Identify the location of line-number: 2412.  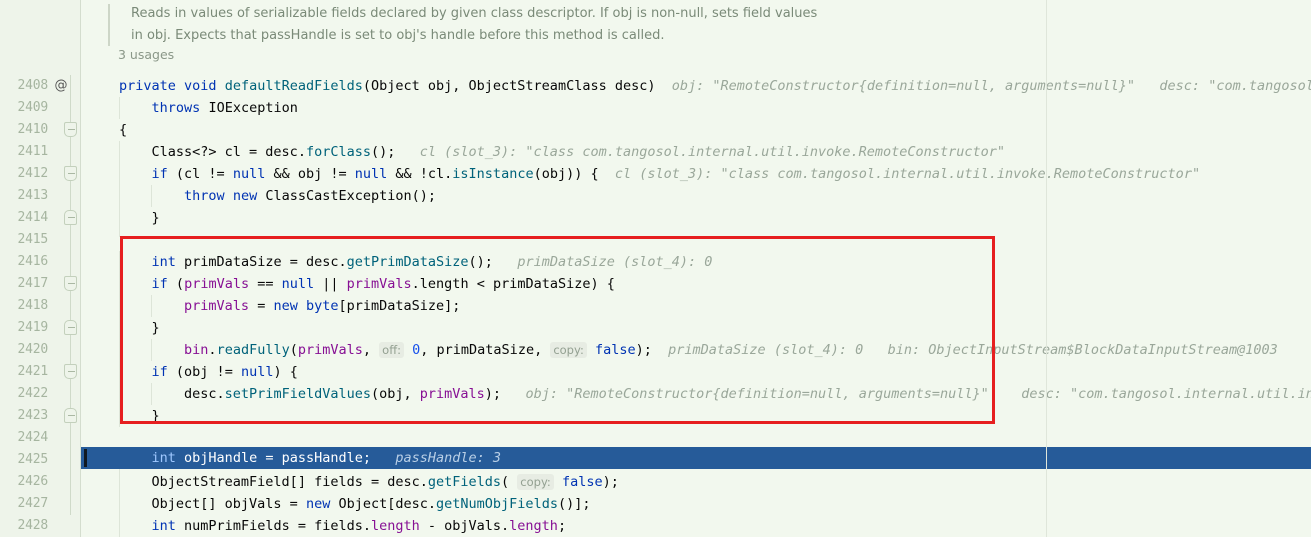
(32, 173).